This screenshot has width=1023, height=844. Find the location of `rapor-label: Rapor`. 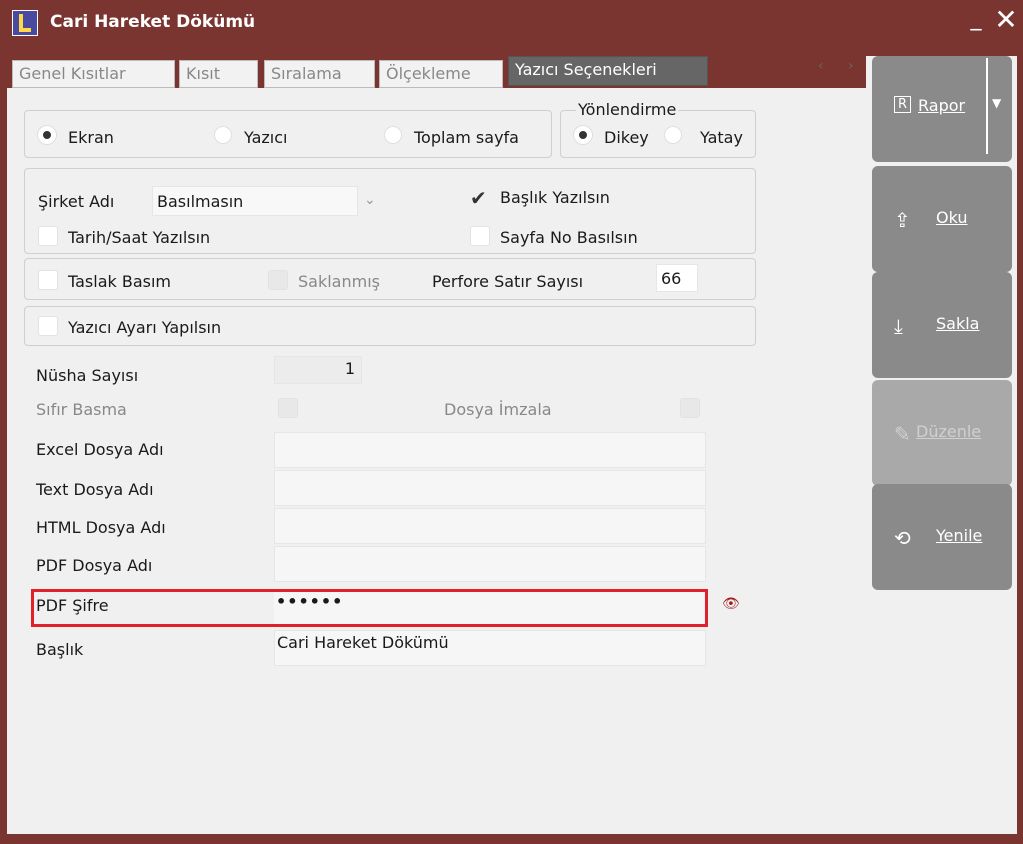

rapor-label: Rapor is located at coordinates (942, 105).